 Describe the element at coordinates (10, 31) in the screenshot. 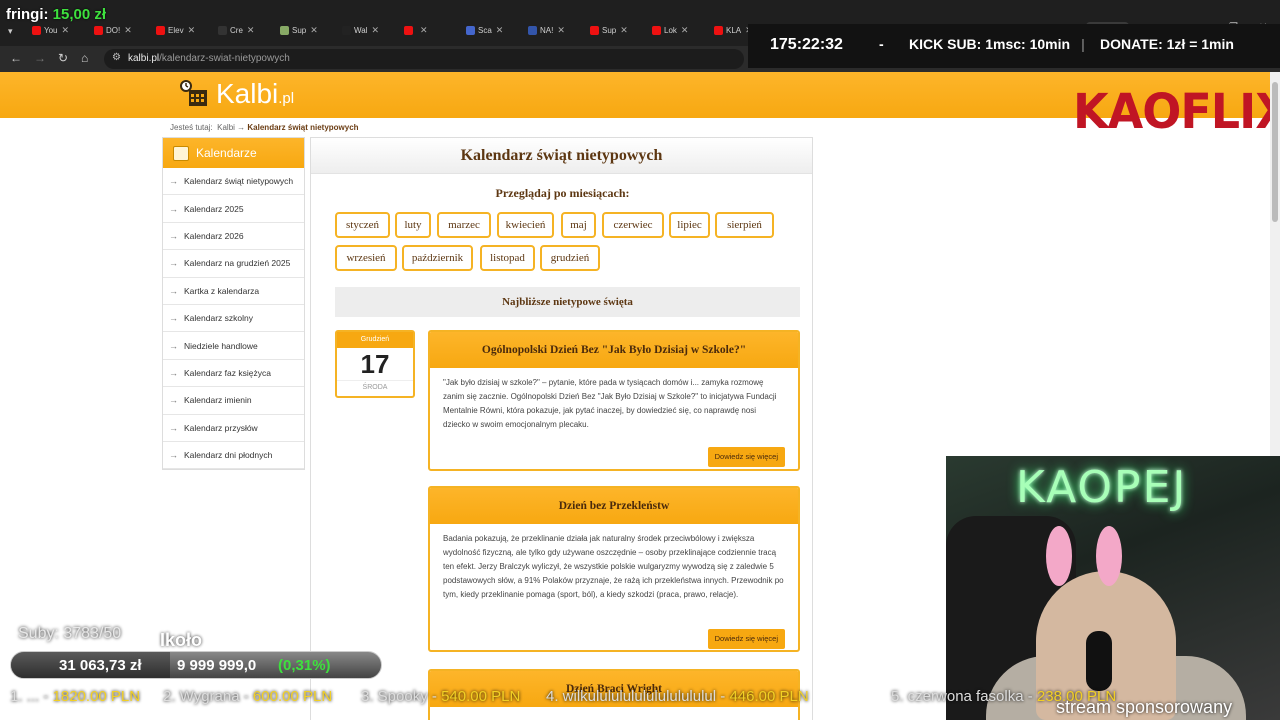

I see `tab-list-dropdown-icon: ▾` at that location.